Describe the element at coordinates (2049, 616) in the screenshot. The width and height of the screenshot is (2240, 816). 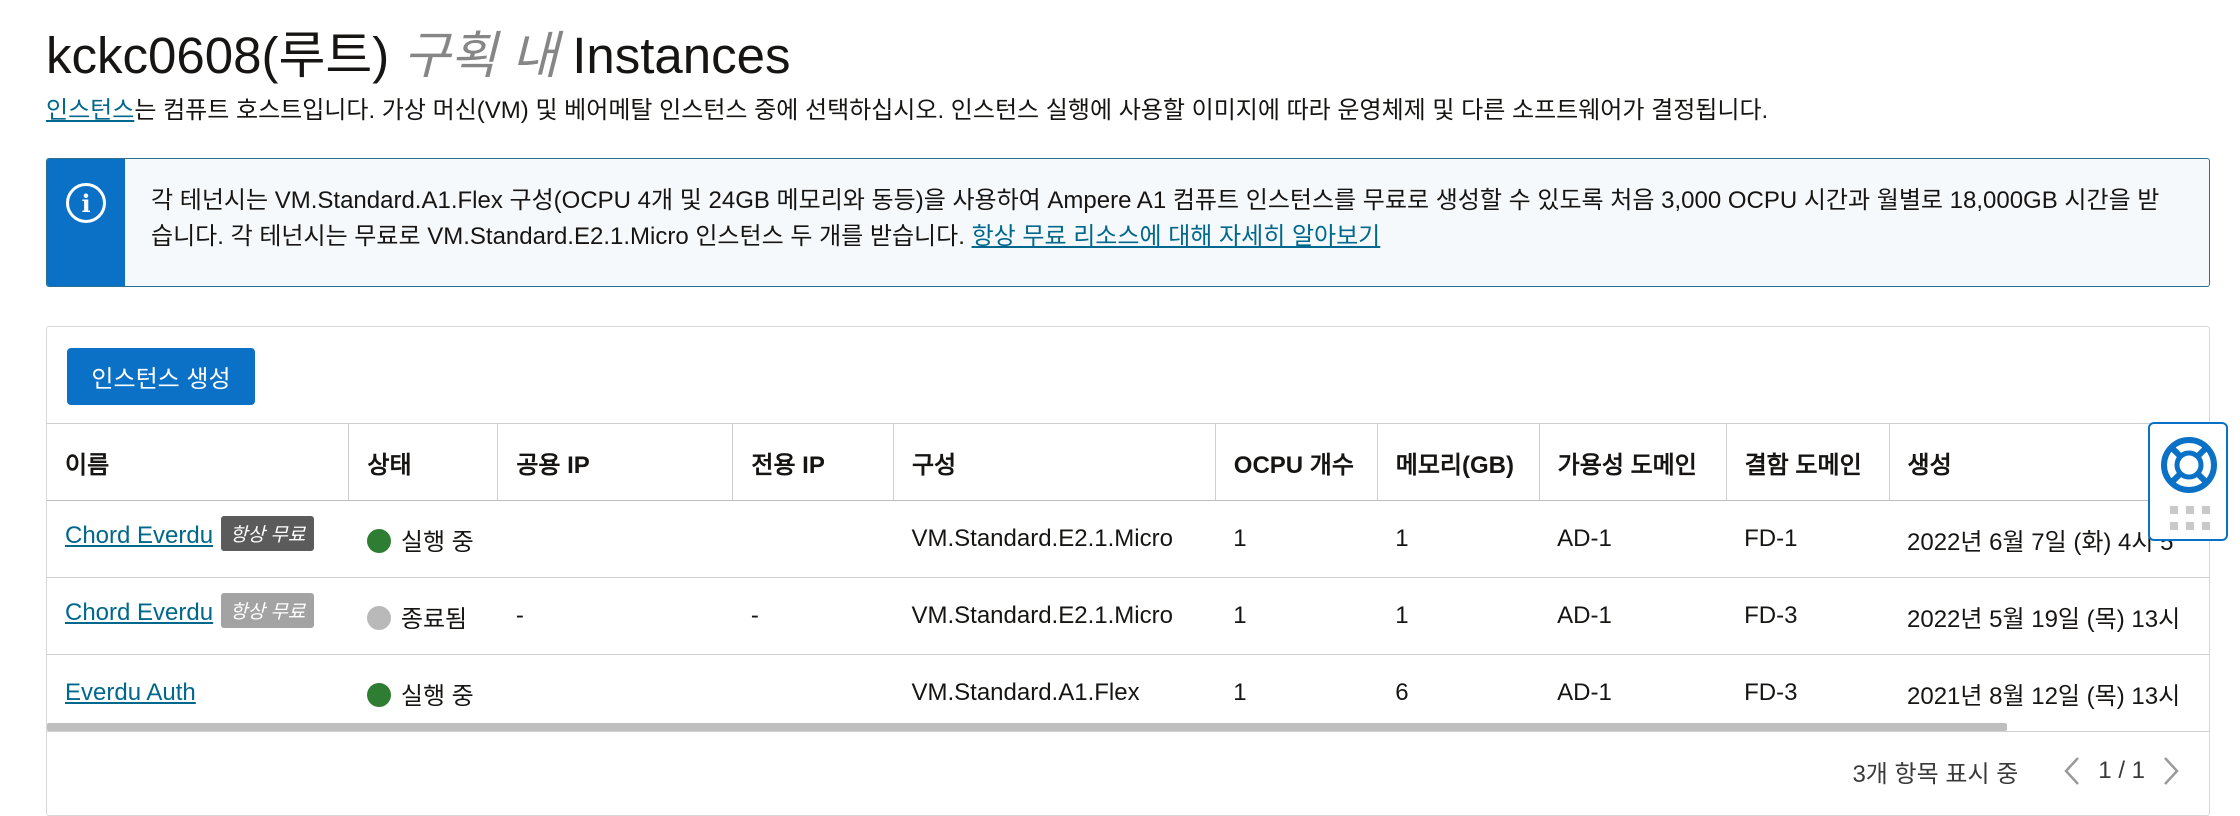
I see `created-cell: 2022년 5월 19일 (목) 13시` at that location.